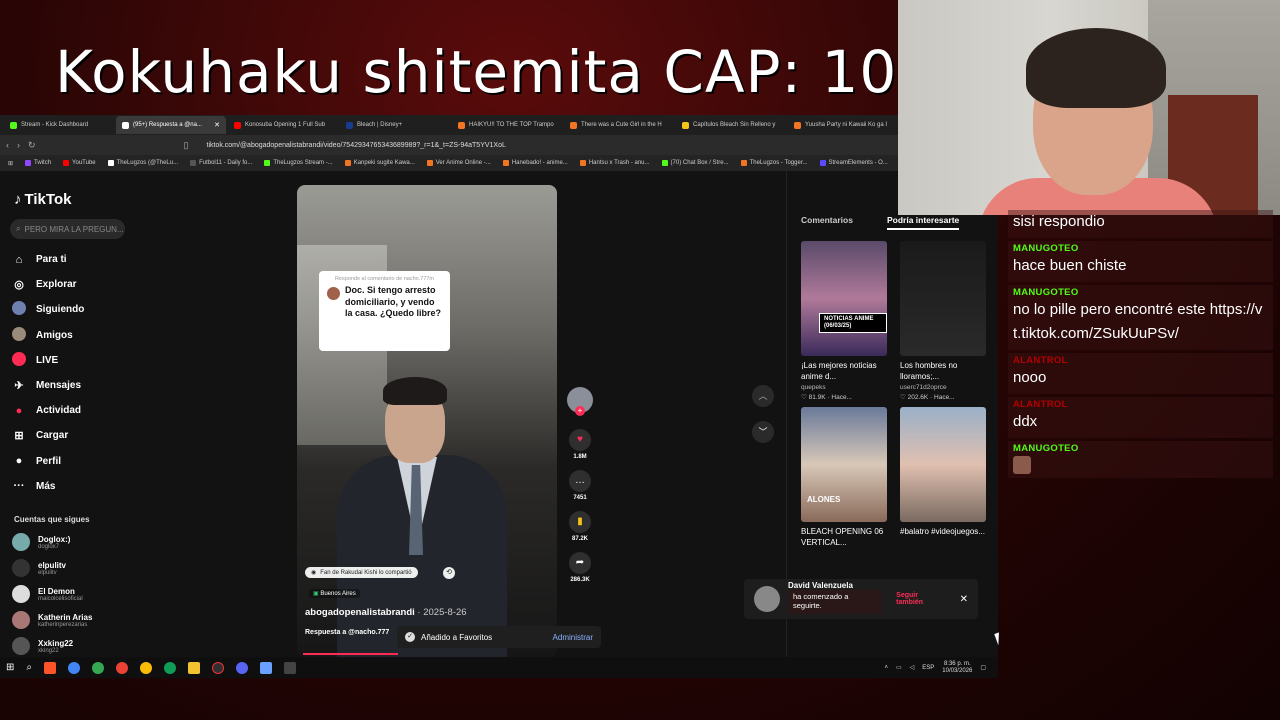 The height and width of the screenshot is (720, 1280). Describe the element at coordinates (580, 485) in the screenshot. I see `comment-action: … 7451` at that location.